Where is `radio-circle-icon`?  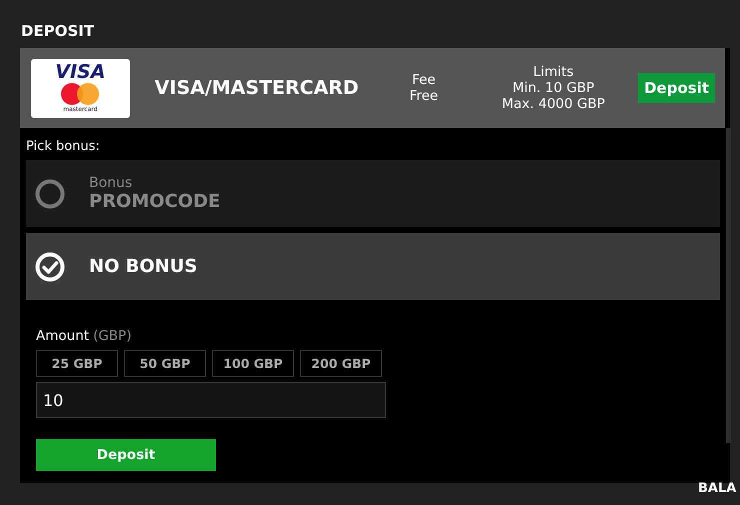 radio-circle-icon is located at coordinates (50, 193).